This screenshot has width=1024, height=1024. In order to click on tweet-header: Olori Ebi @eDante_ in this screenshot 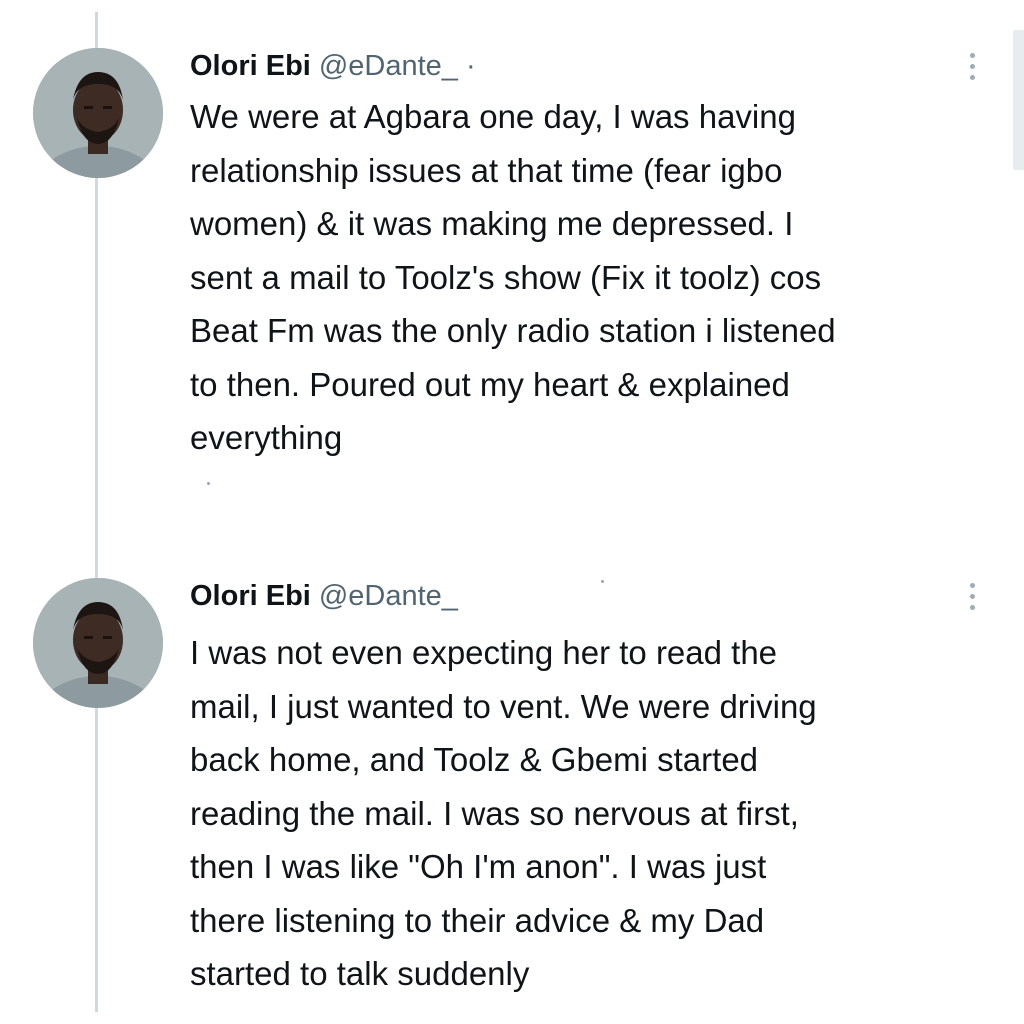, I will do `click(324, 596)`.